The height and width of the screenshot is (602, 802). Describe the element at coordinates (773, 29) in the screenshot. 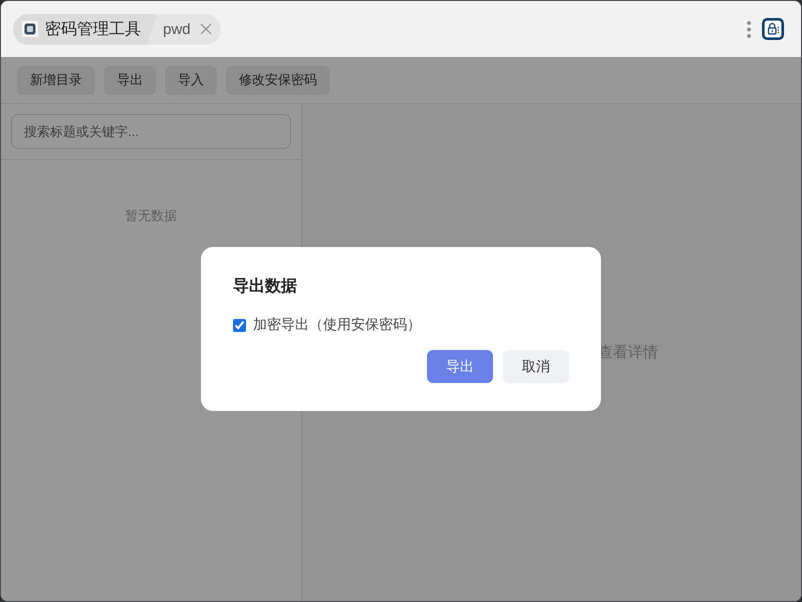

I see `lock-icon` at that location.